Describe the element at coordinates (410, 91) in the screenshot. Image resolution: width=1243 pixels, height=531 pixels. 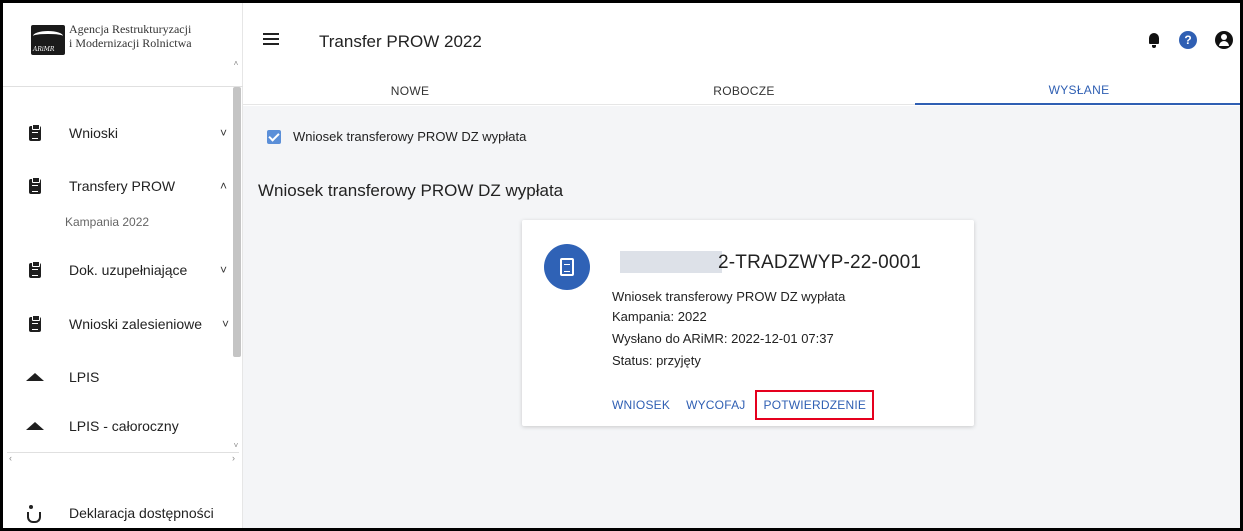
I see `tab-nowe: NOWE` at that location.